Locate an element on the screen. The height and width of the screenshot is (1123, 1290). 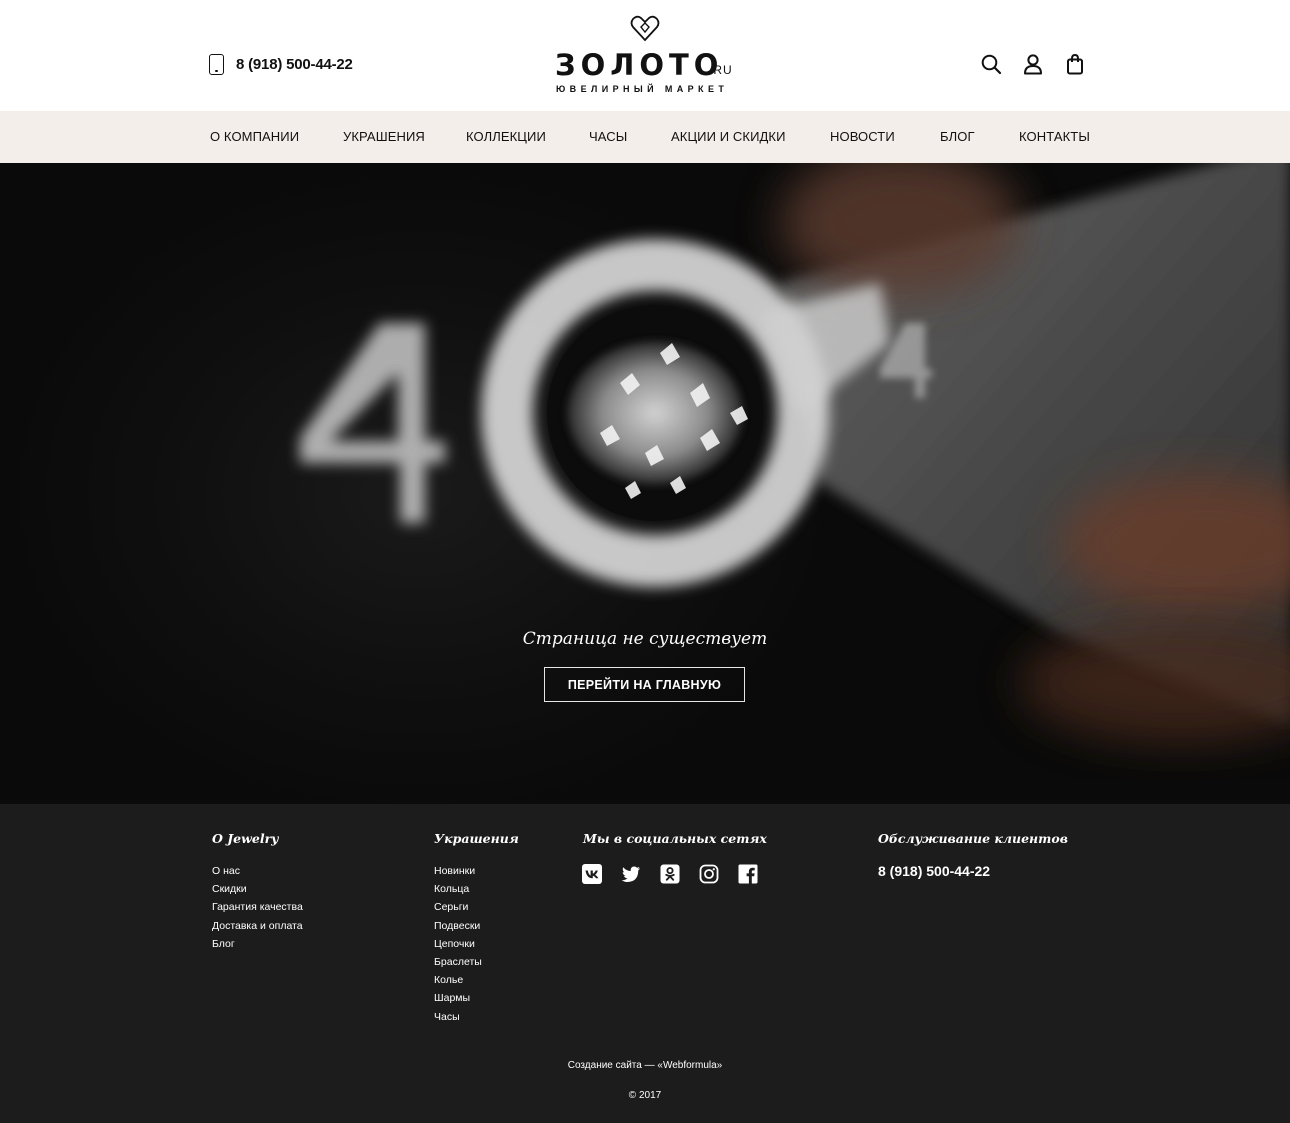
nav-item-blog: БЛОГ is located at coordinates (957, 136).